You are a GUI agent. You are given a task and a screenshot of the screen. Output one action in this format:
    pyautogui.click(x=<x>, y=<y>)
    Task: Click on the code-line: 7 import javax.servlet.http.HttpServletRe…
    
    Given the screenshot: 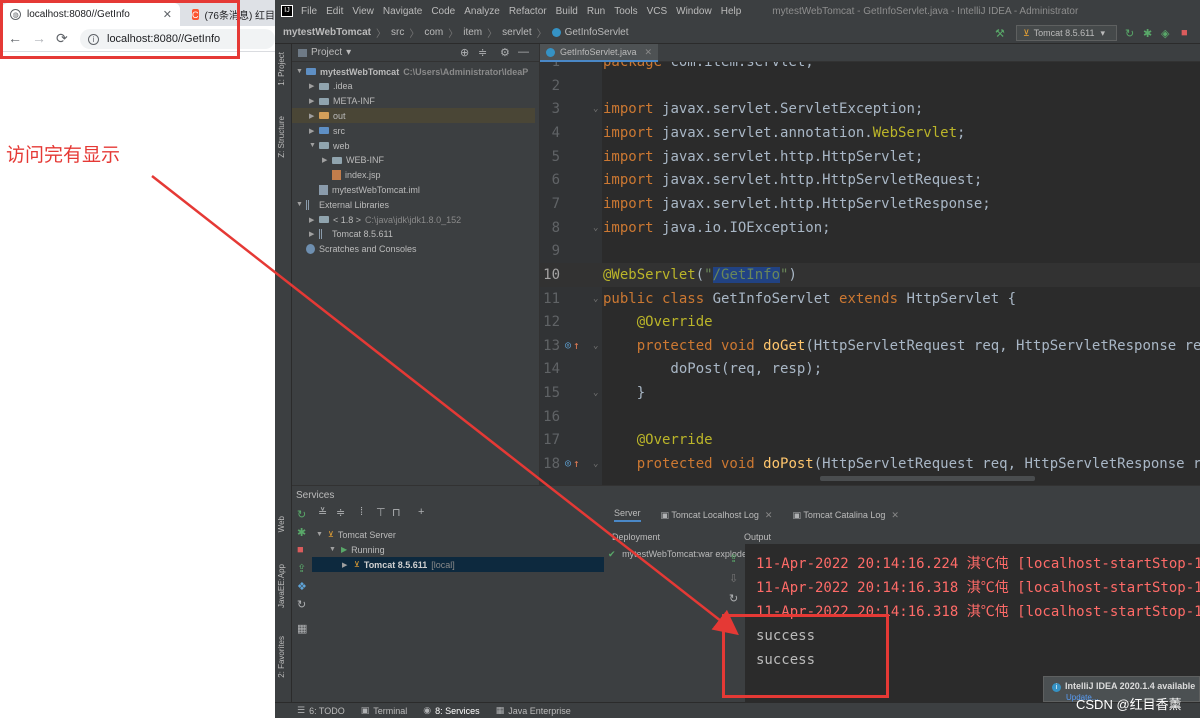 What is the action you would take?
    pyautogui.click(x=870, y=204)
    